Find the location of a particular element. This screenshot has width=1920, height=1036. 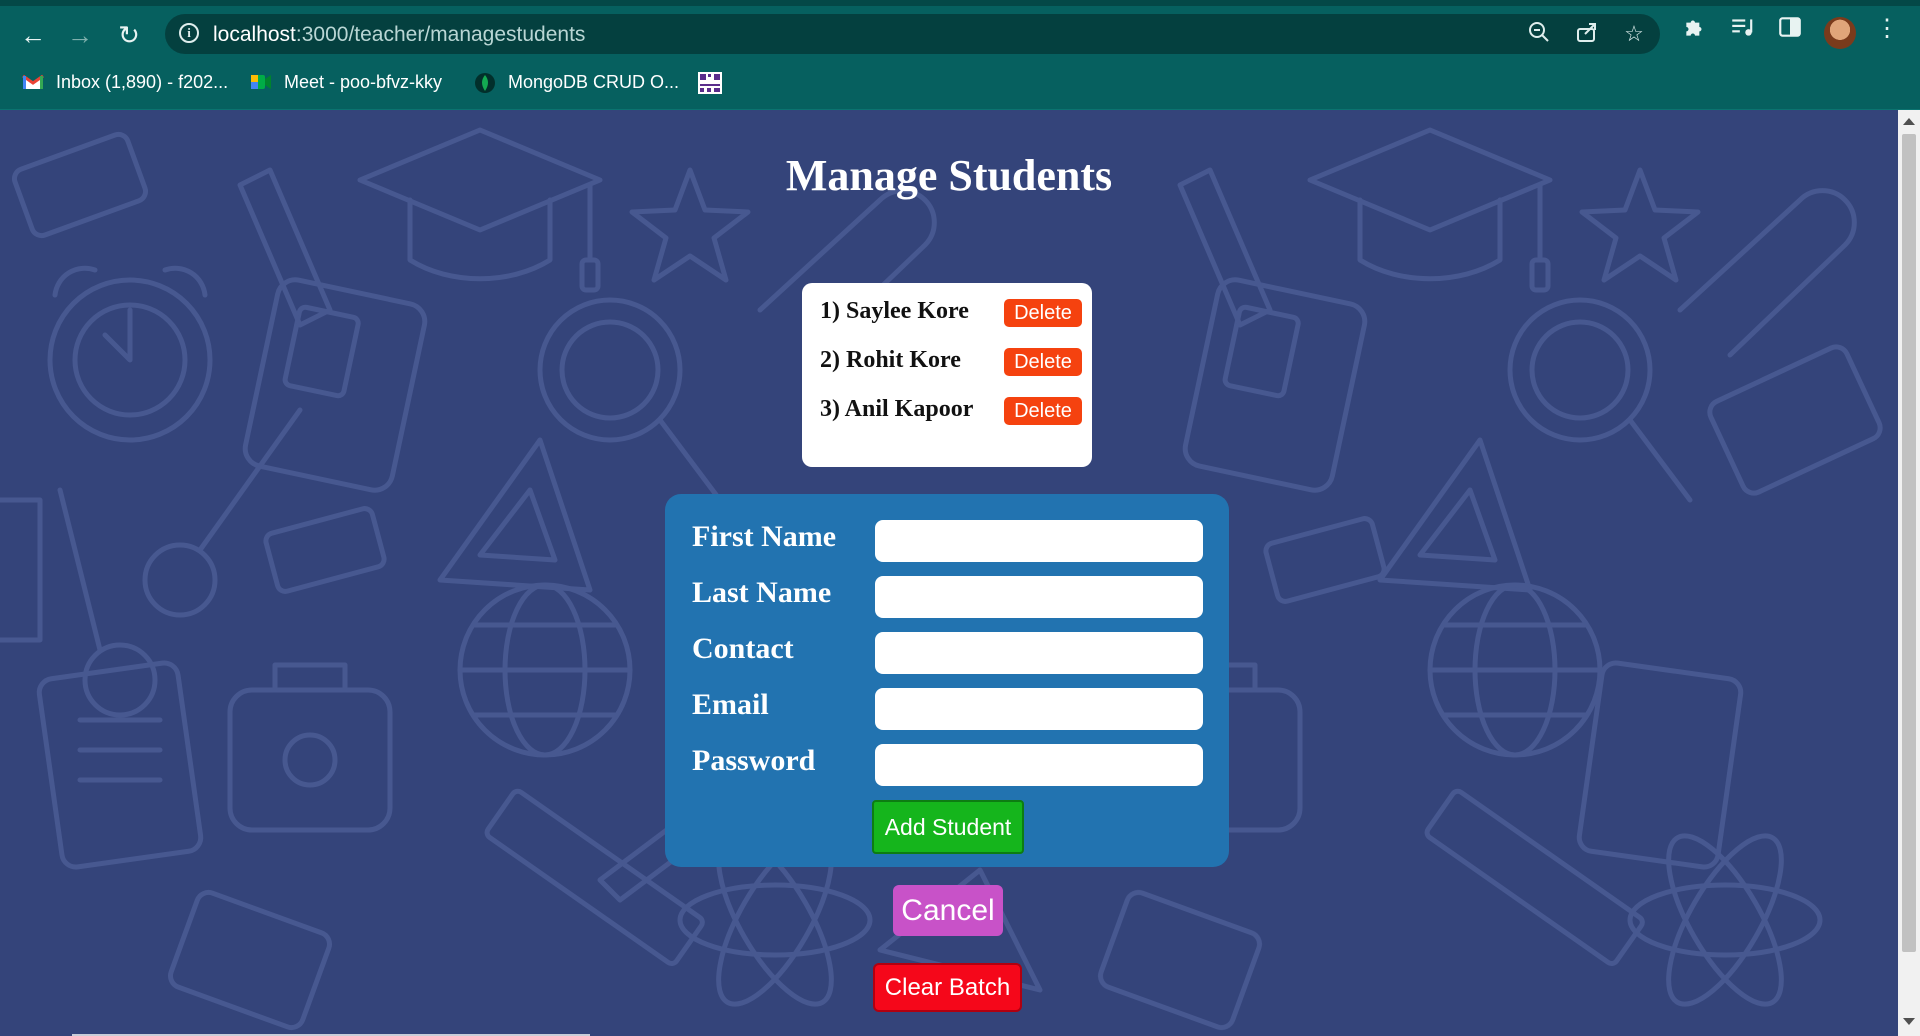

add-student-button: Add Student is located at coordinates (948, 827).